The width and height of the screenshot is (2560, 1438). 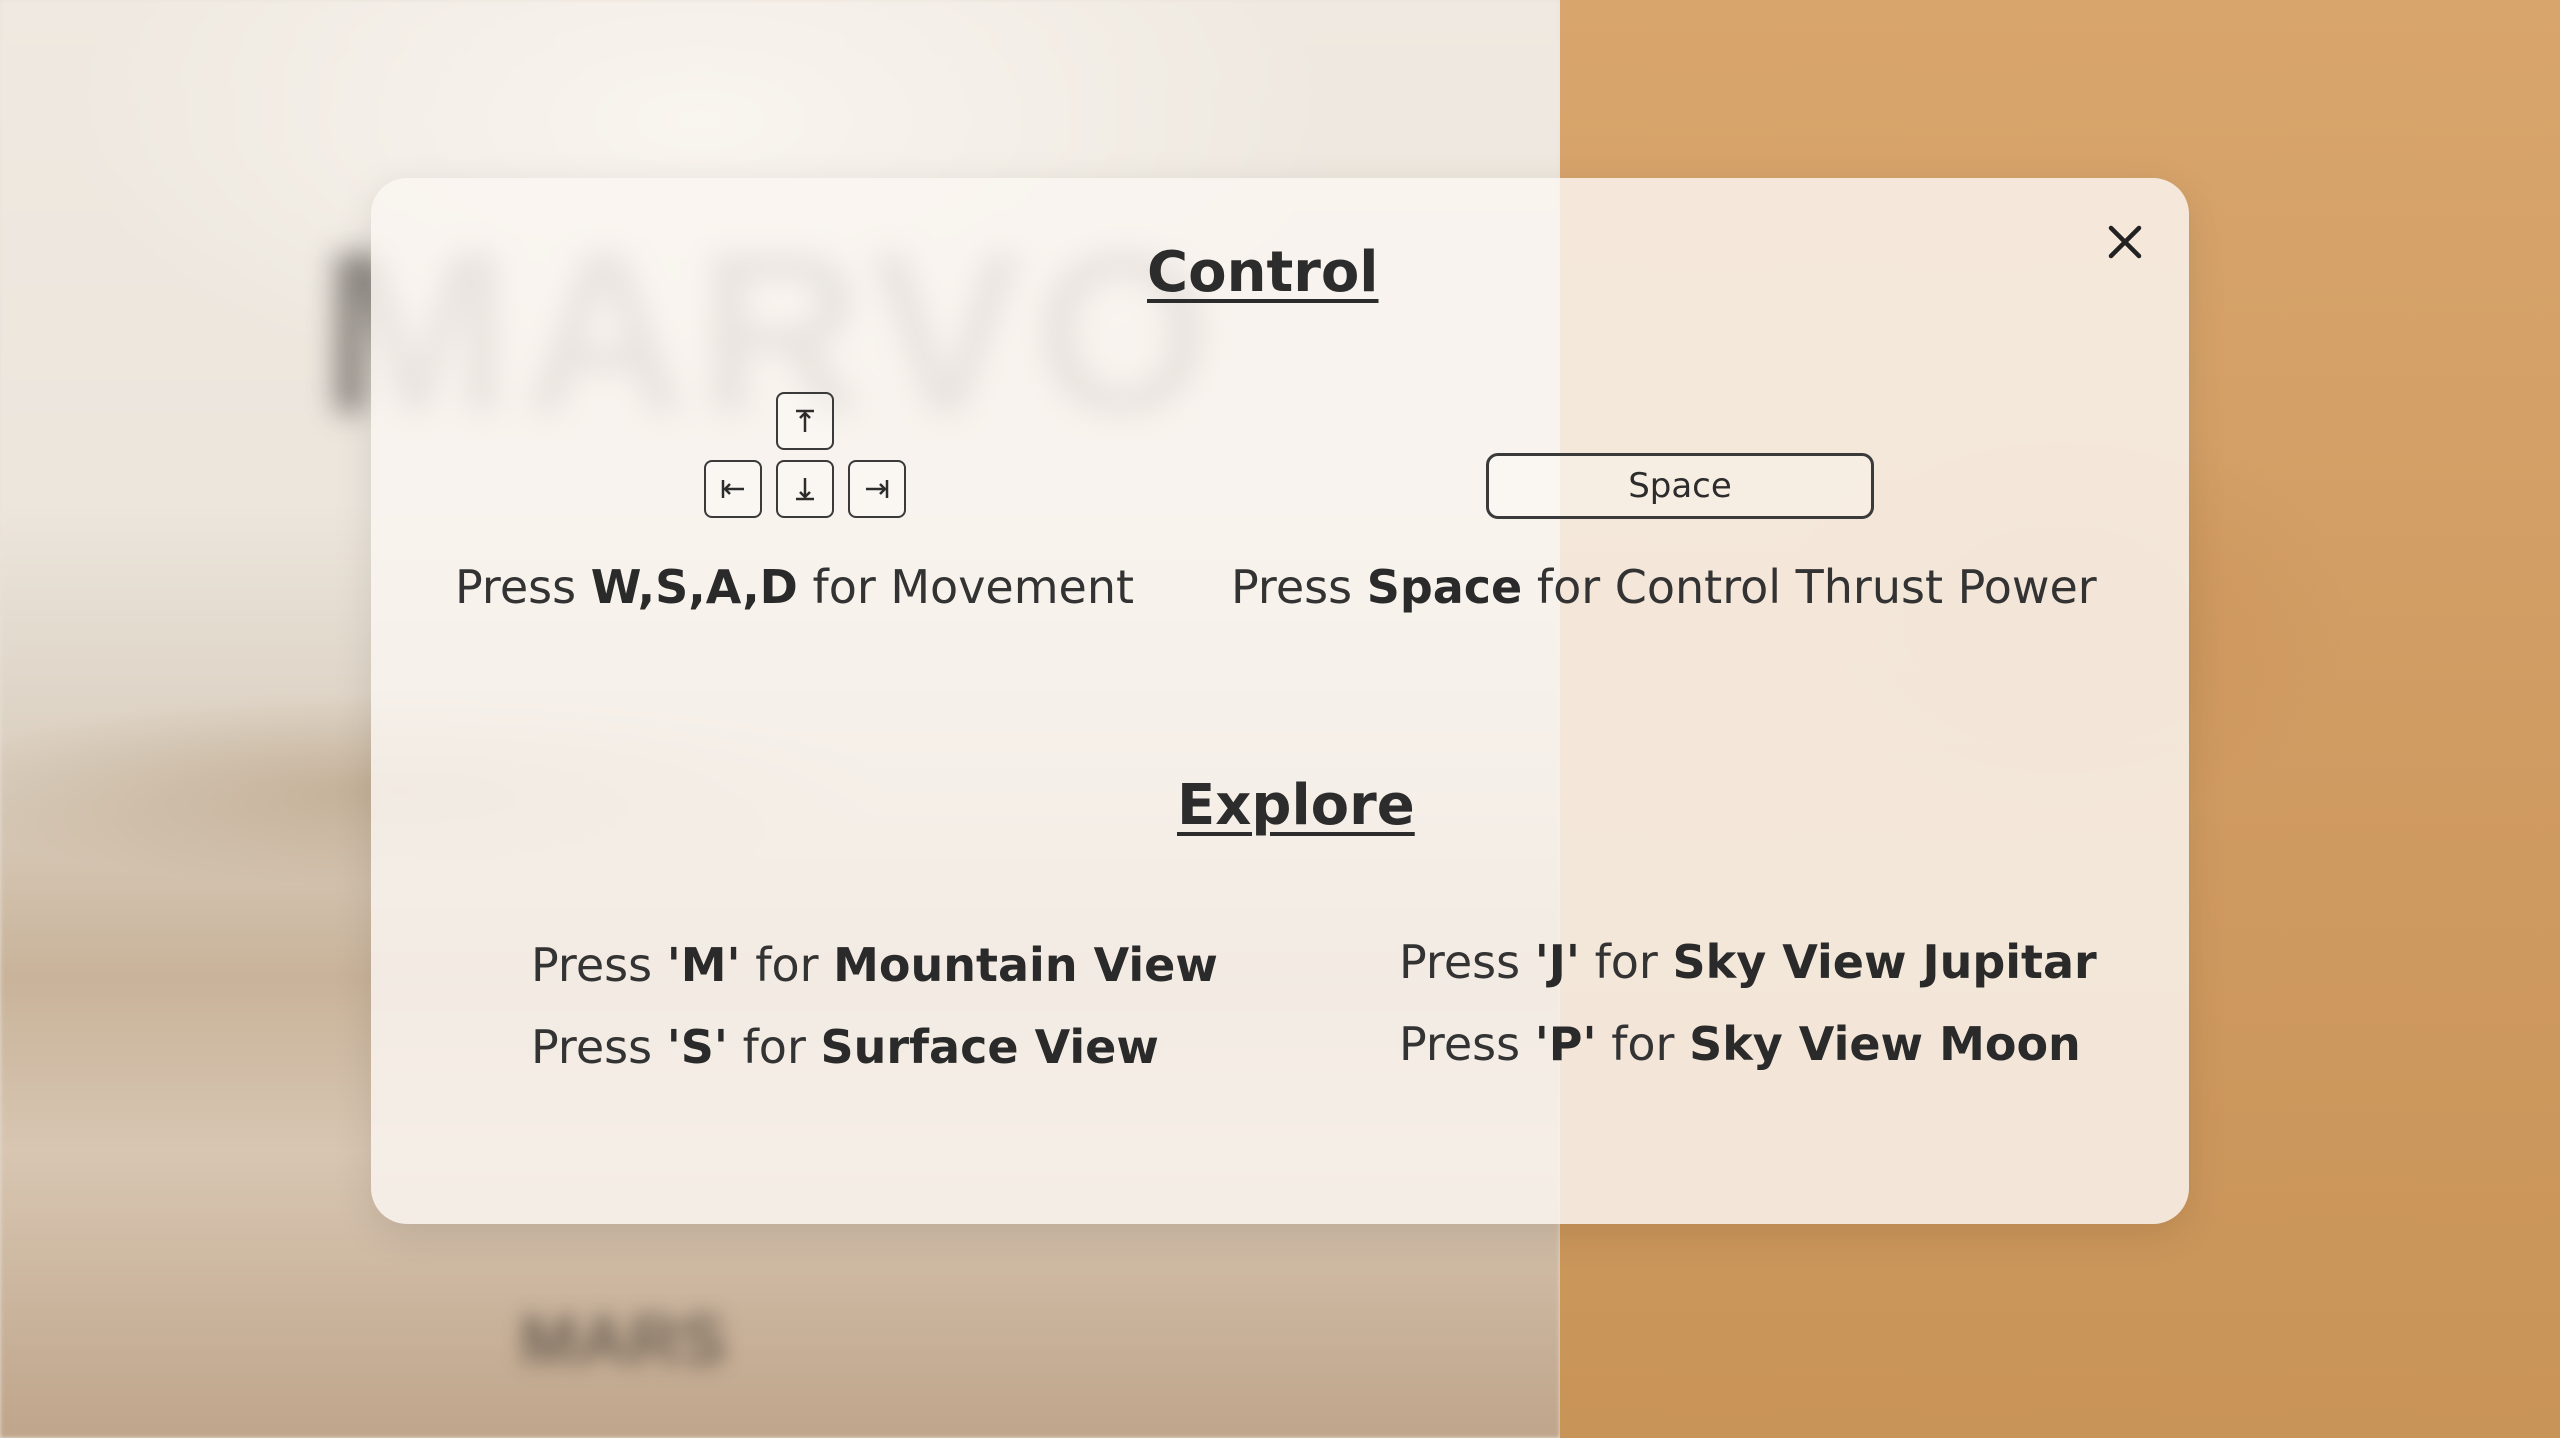 I want to click on thrust-suffix: for Control Thrust Power, so click(x=1809, y=587).